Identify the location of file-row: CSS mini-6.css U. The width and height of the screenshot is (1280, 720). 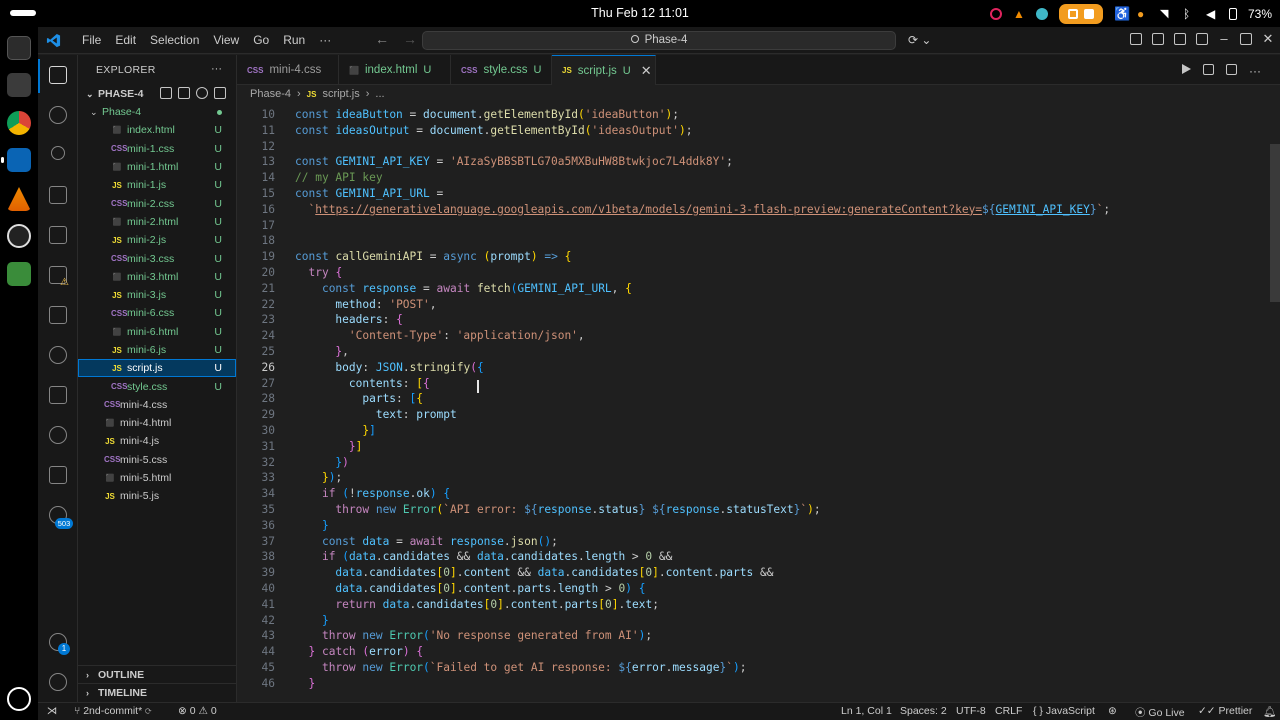
(157, 313).